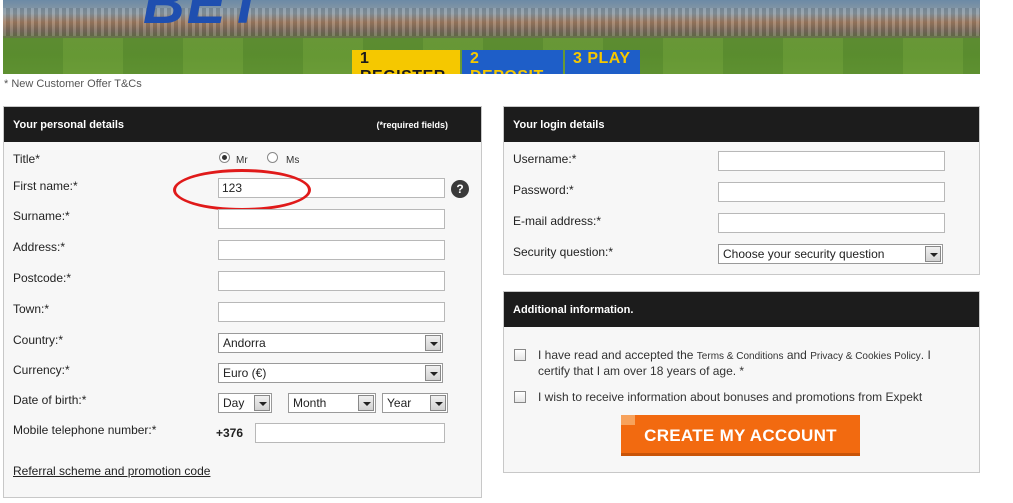  Describe the element at coordinates (740, 435) in the screenshot. I see `create-account-button: CREATE MY ACCOUNT` at that location.